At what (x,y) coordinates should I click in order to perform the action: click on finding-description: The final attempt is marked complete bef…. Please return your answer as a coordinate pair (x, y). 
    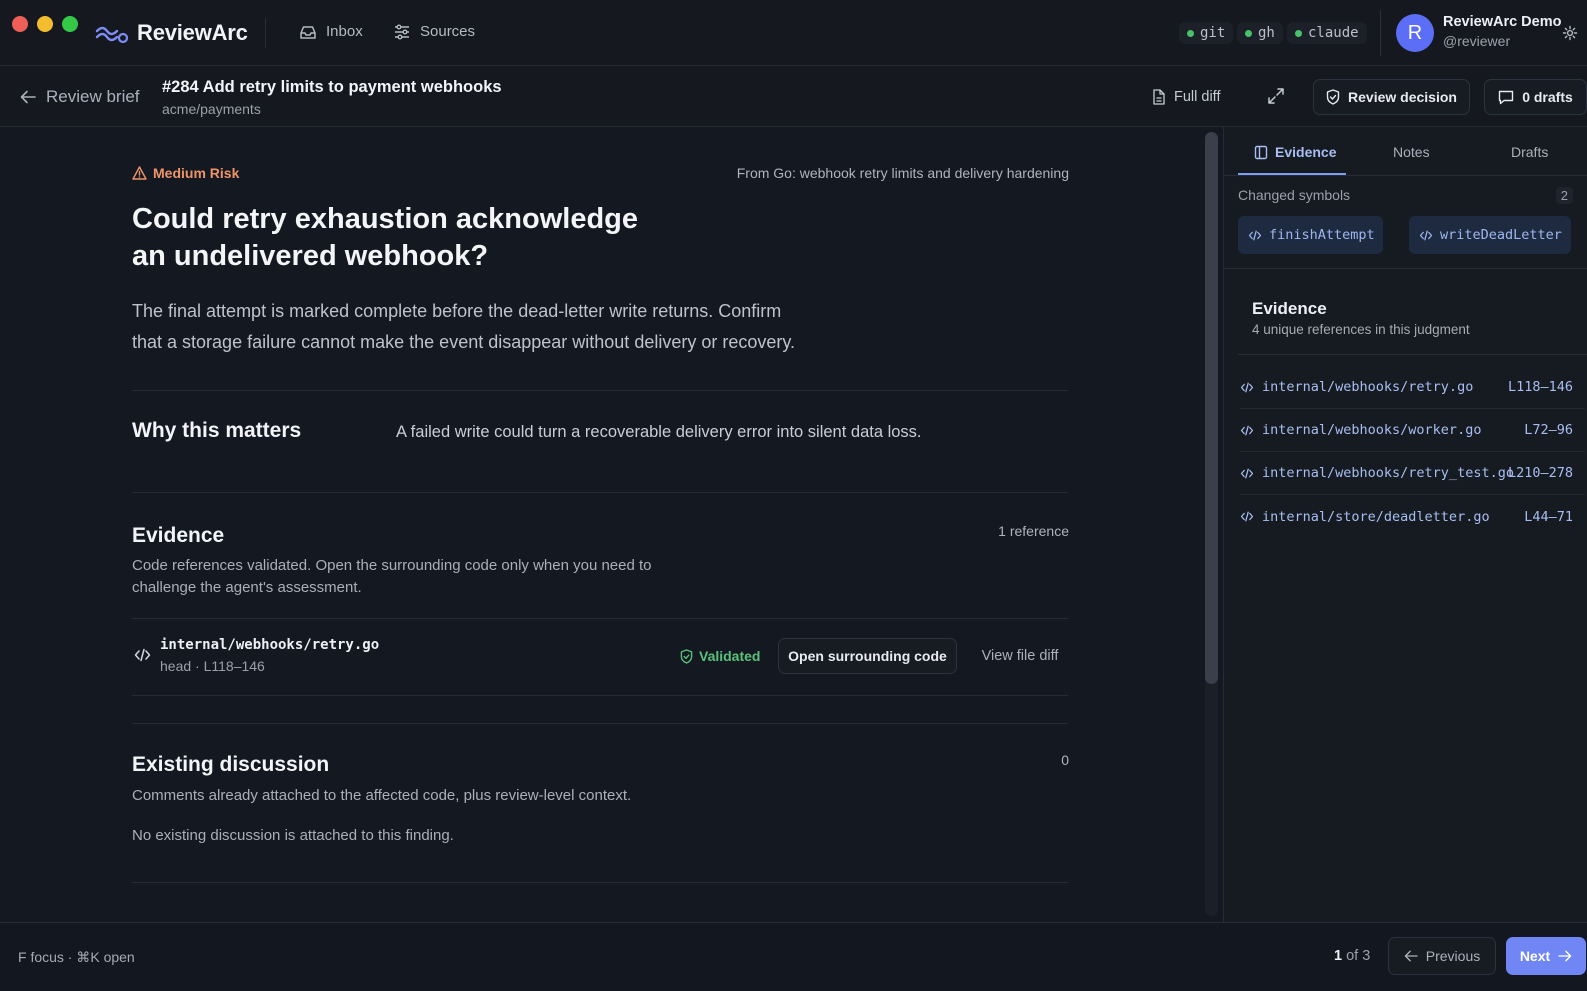
    Looking at the image, I should click on (463, 327).